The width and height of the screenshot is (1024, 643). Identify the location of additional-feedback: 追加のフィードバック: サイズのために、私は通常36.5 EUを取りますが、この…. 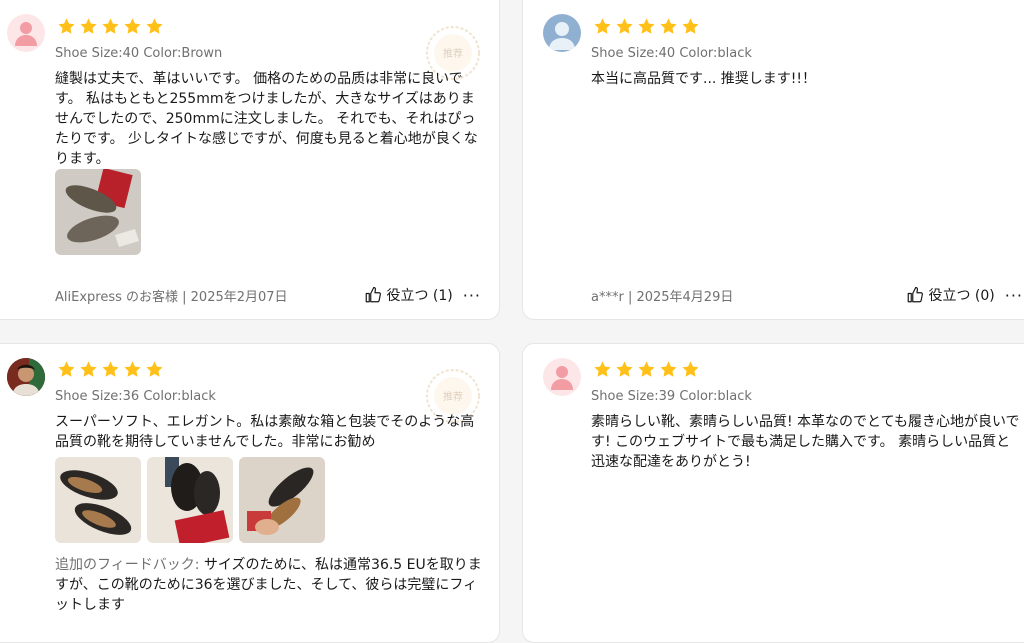
(271, 585).